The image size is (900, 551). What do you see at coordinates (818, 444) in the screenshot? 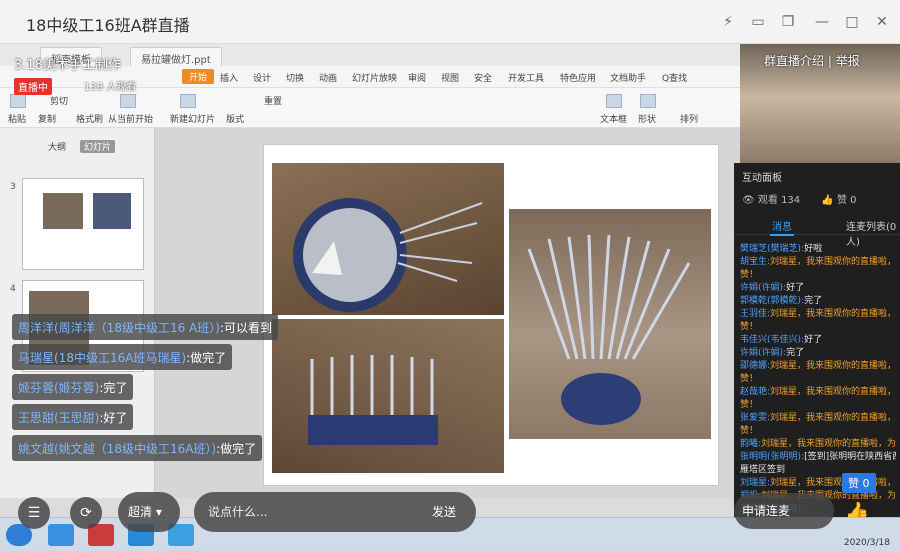
I see `message-row: 韵曦:刘瑞星，我来围观你的直播啦，为你点` at bounding box center [818, 444].